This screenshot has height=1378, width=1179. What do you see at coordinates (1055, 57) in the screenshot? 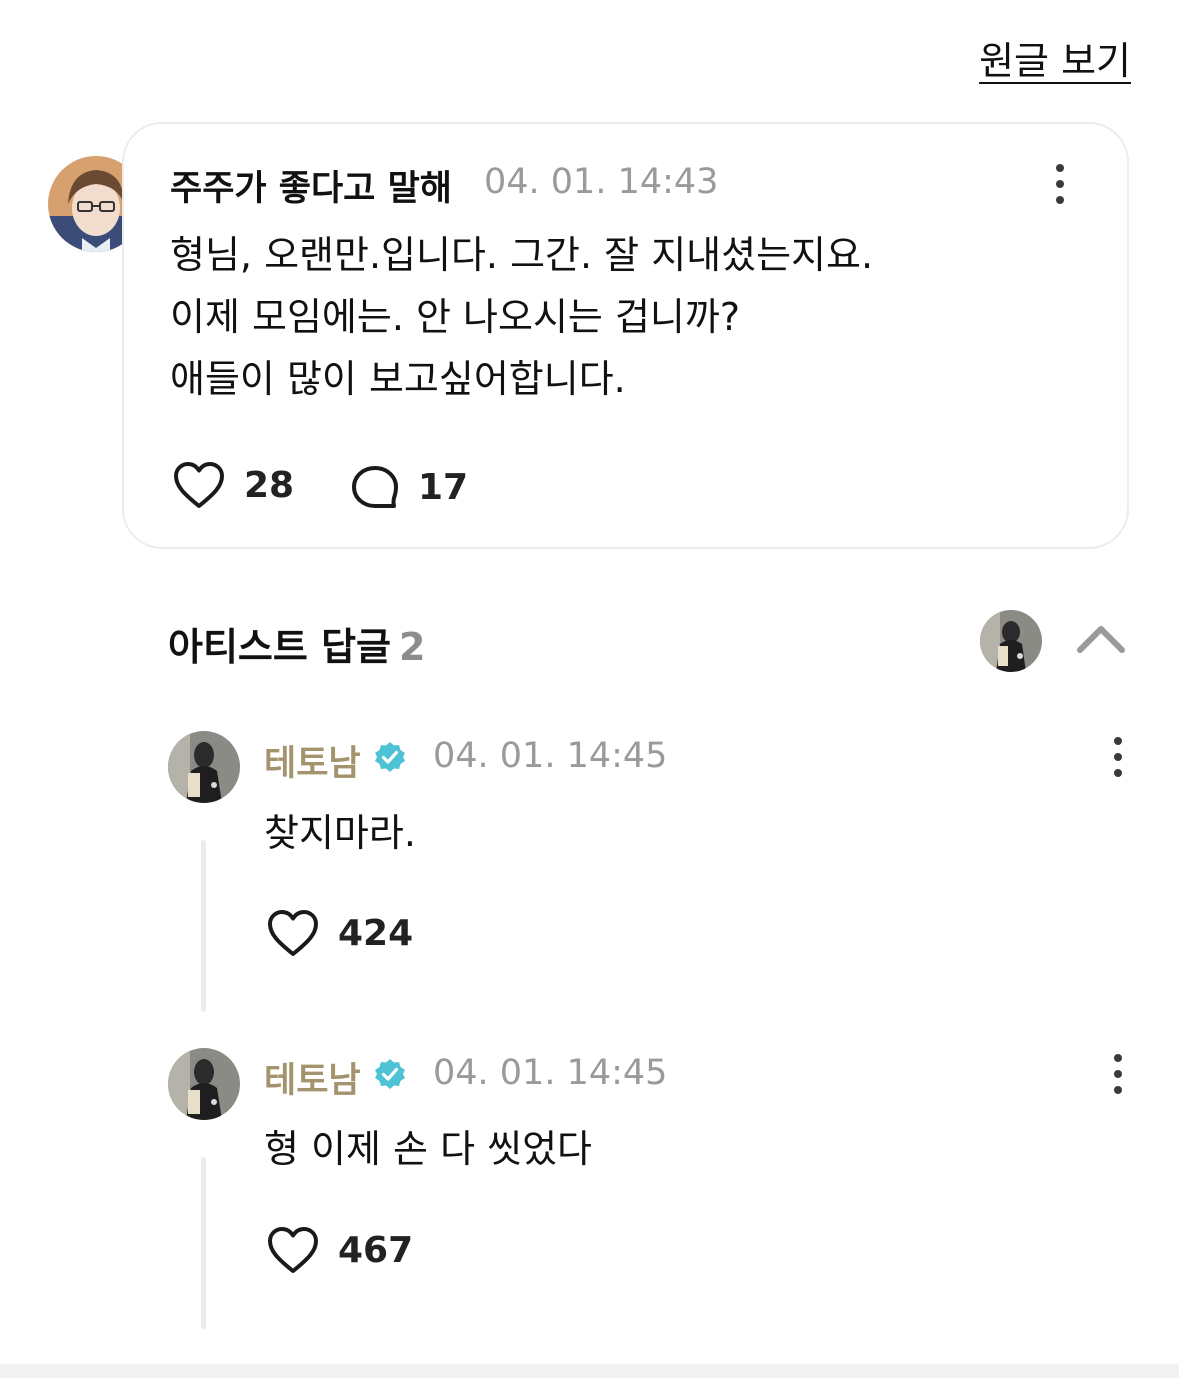
I see `view-original-link: 원글 보기` at bounding box center [1055, 57].